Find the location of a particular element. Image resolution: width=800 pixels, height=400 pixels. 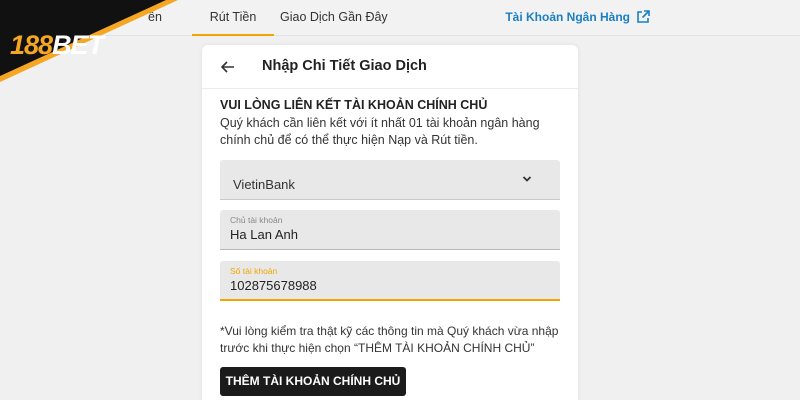

bank-accounts-link: Tài Khoản Ngân Hàng is located at coordinates (577, 17).